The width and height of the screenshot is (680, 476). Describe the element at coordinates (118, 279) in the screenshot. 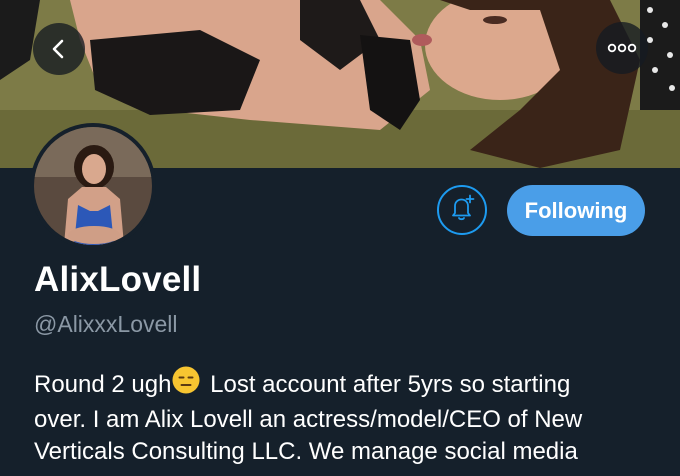

I see `profile-display-name: AlixLovell` at that location.